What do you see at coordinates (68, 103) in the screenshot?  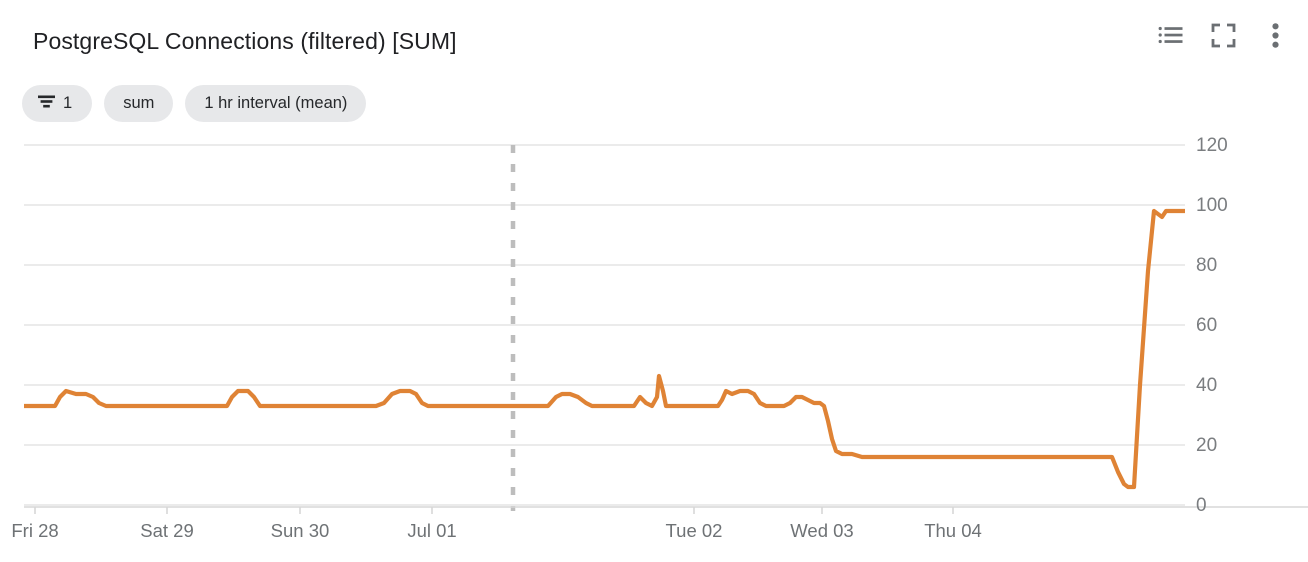 I see `filter-chip-label: 1` at bounding box center [68, 103].